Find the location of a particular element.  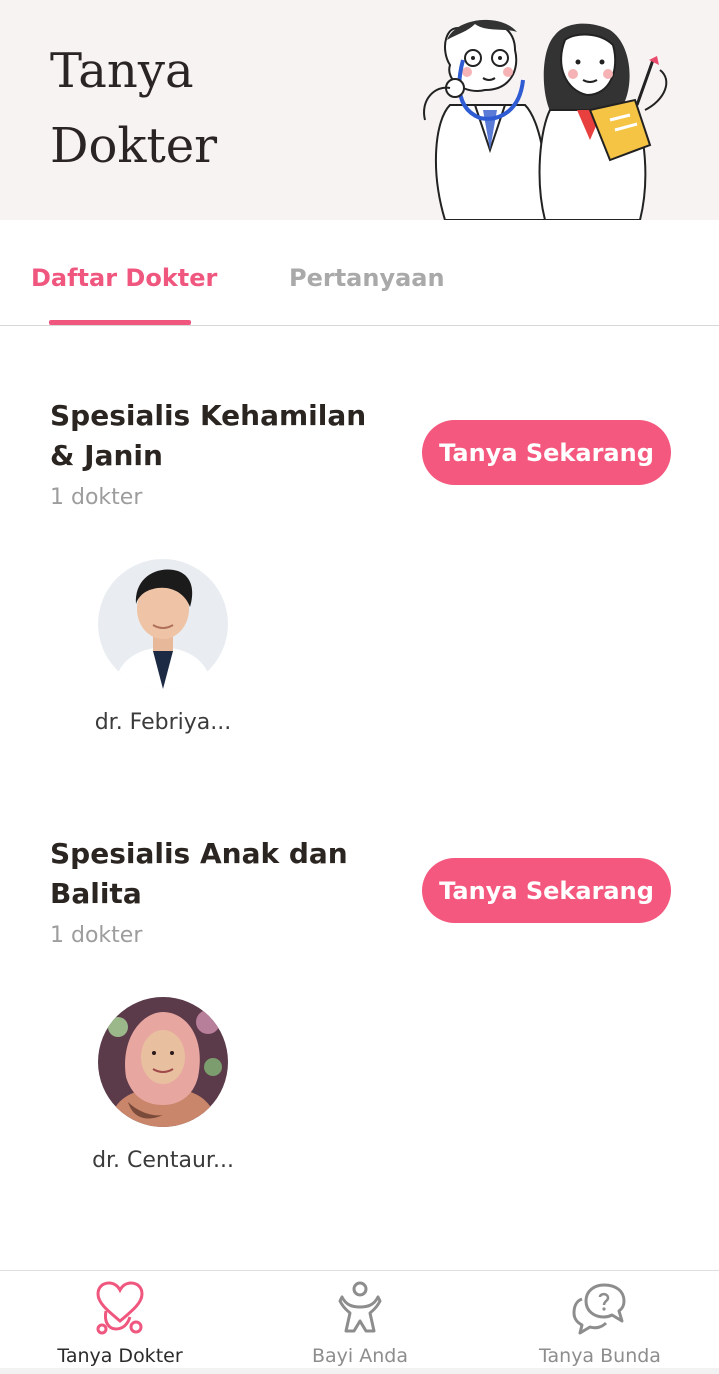

section-title: Spesialis Anak dan Balita is located at coordinates (199, 873).